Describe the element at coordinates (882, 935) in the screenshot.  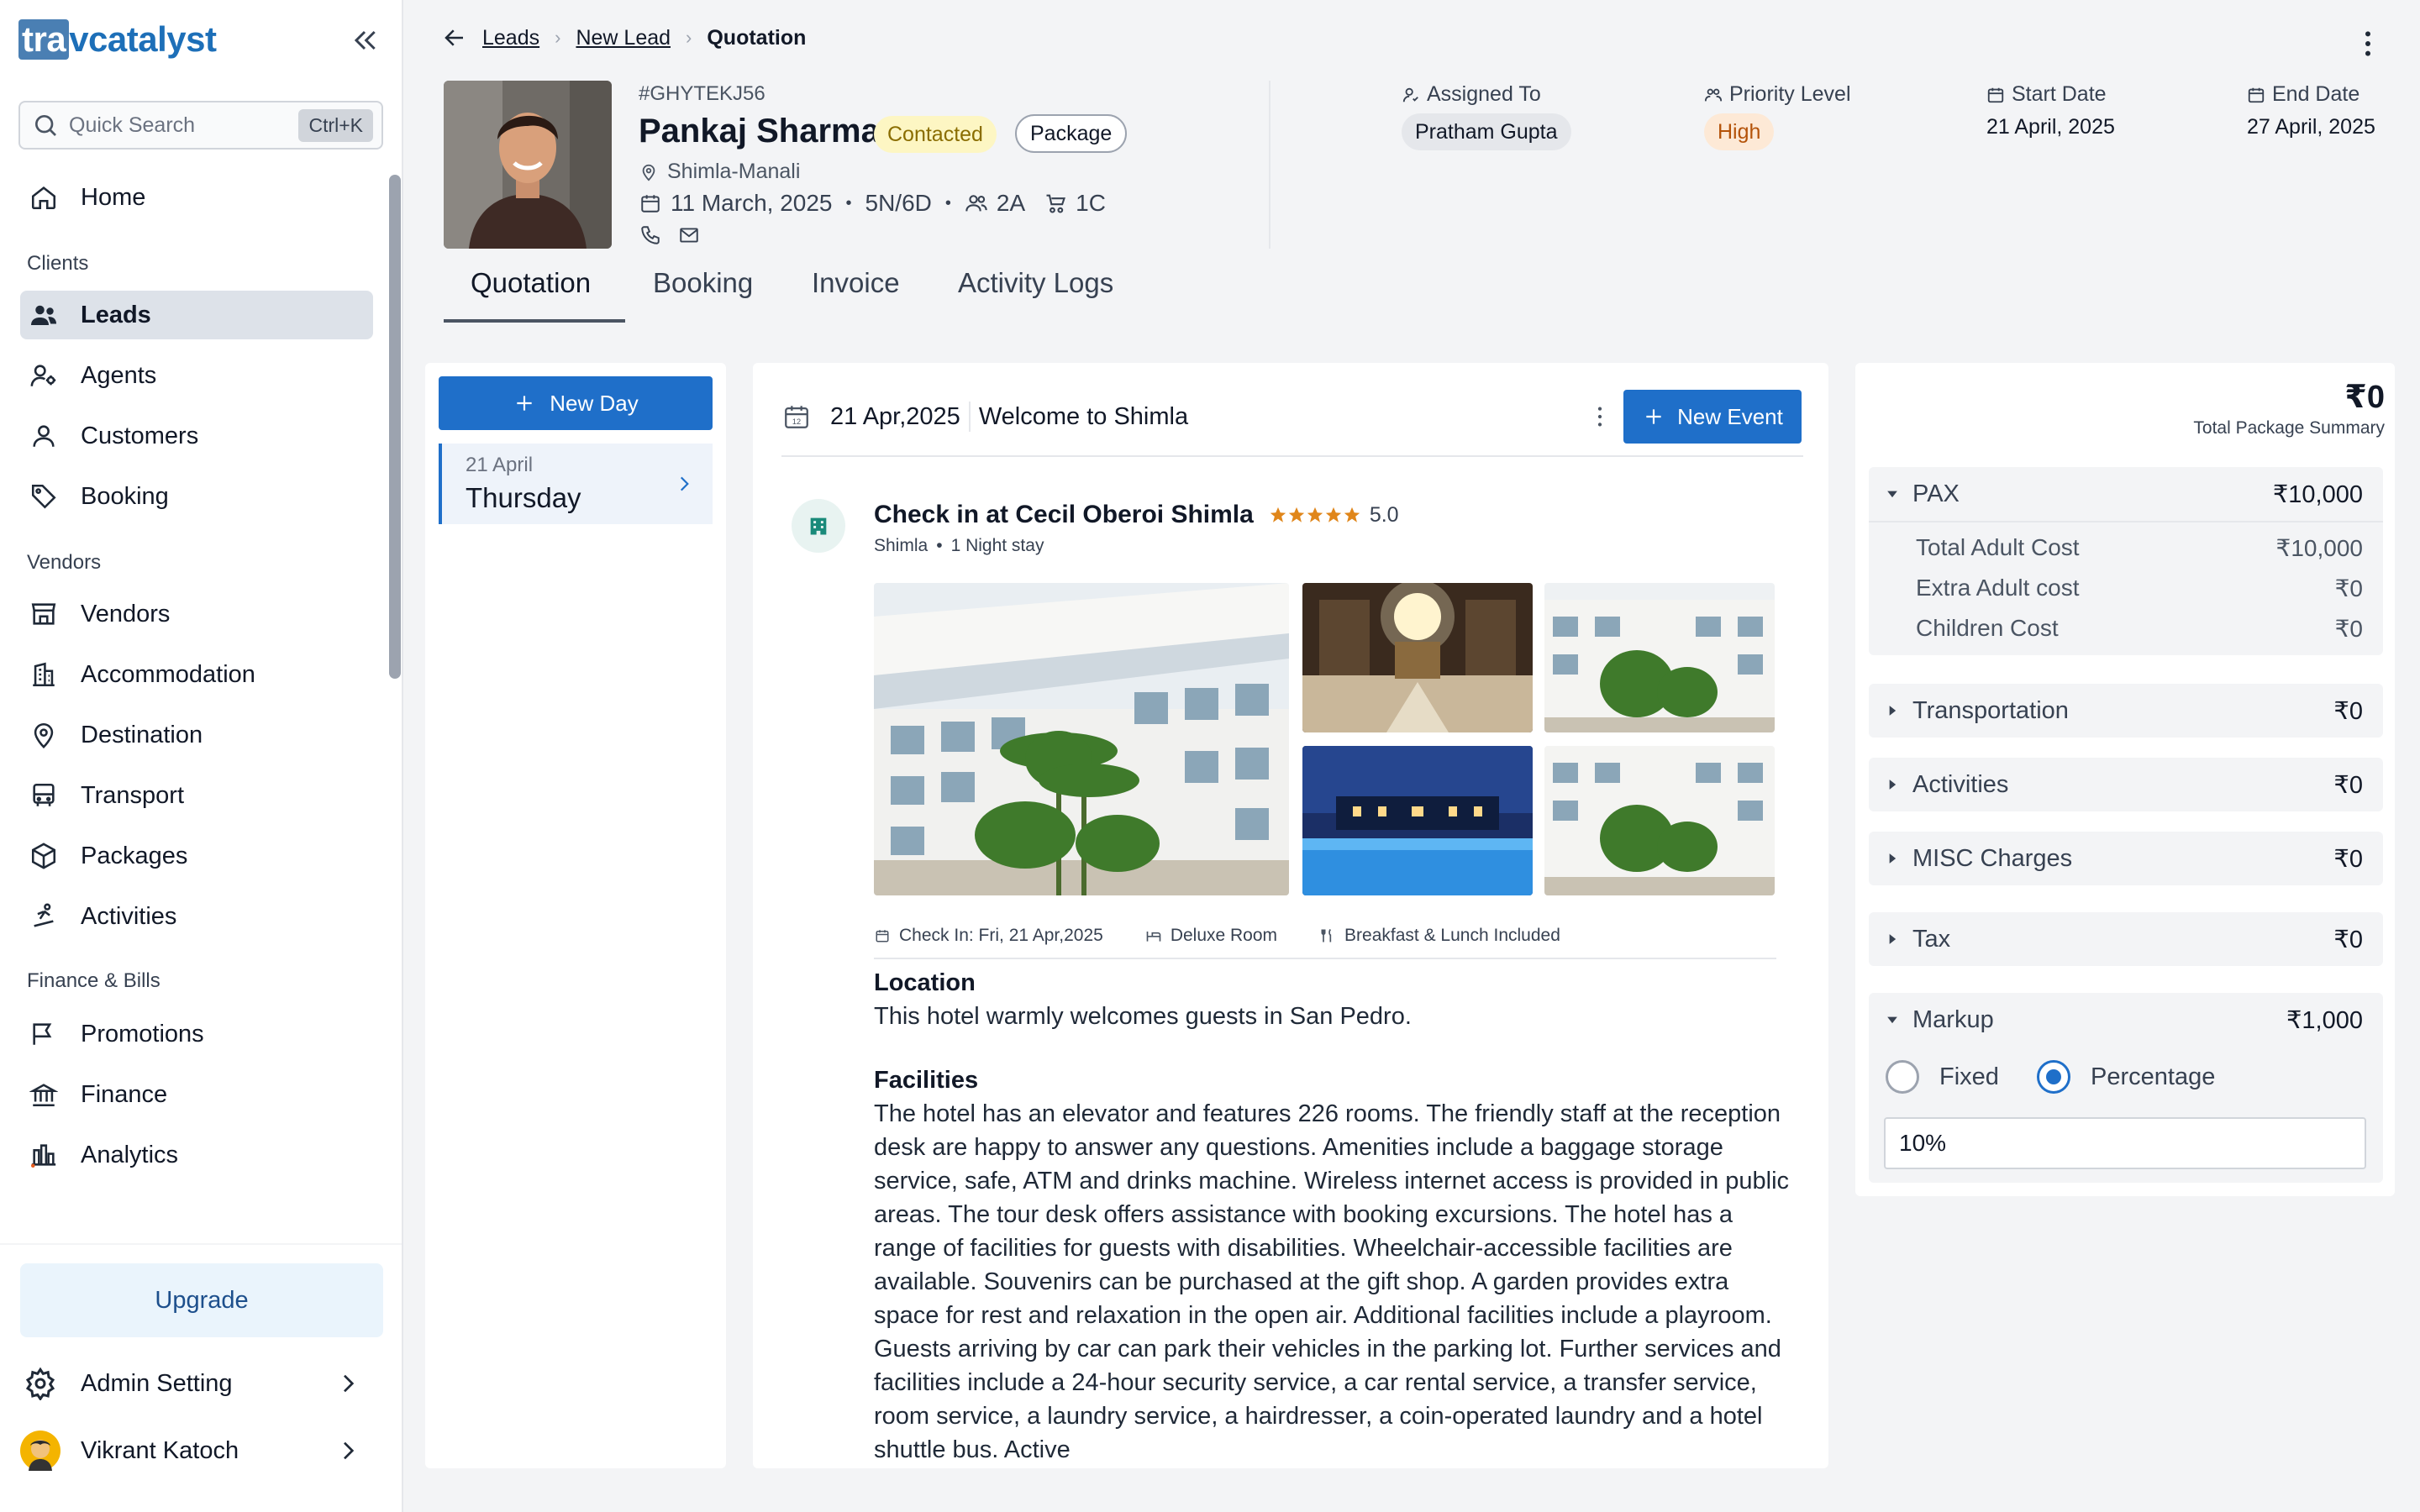
I see `calendar-icon` at that location.